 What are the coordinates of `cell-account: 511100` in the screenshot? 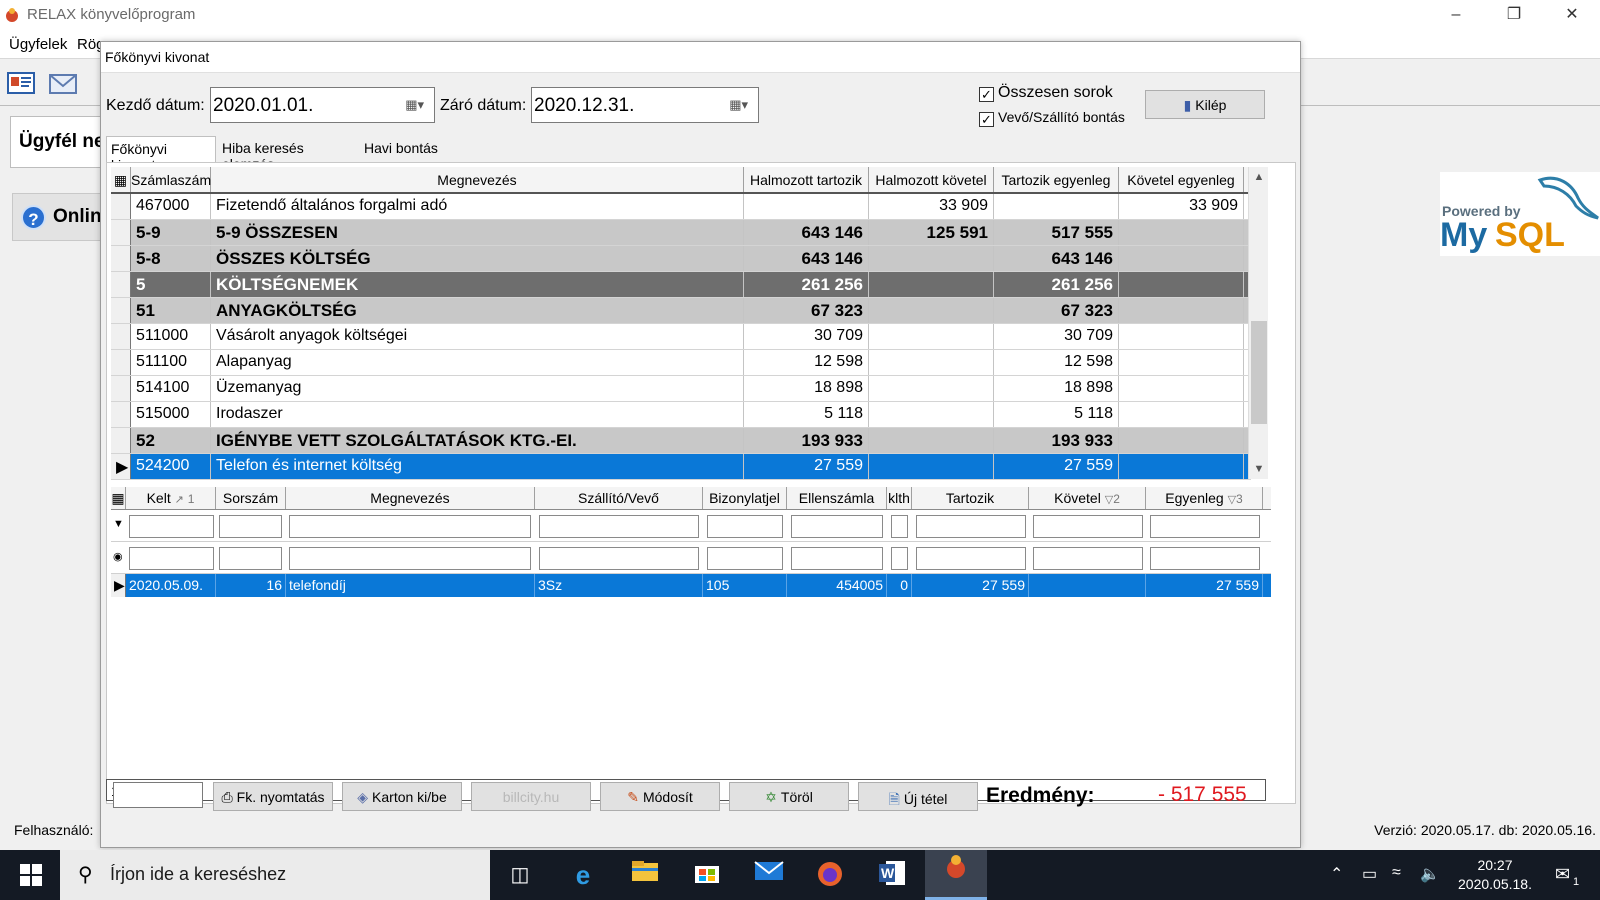 It's located at (171, 362).